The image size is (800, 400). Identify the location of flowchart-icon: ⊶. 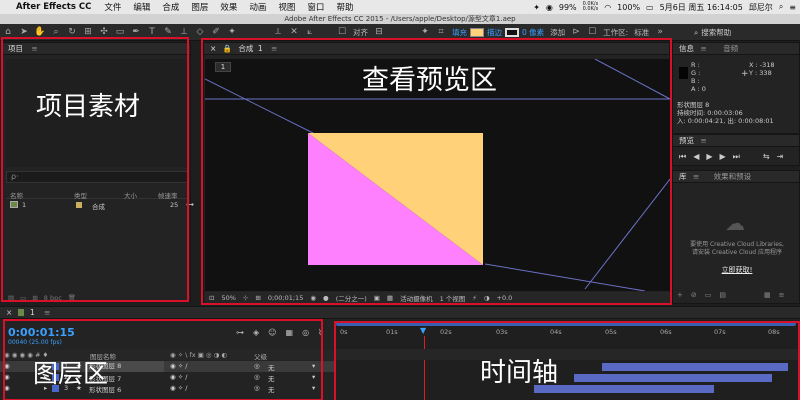
(190, 204).